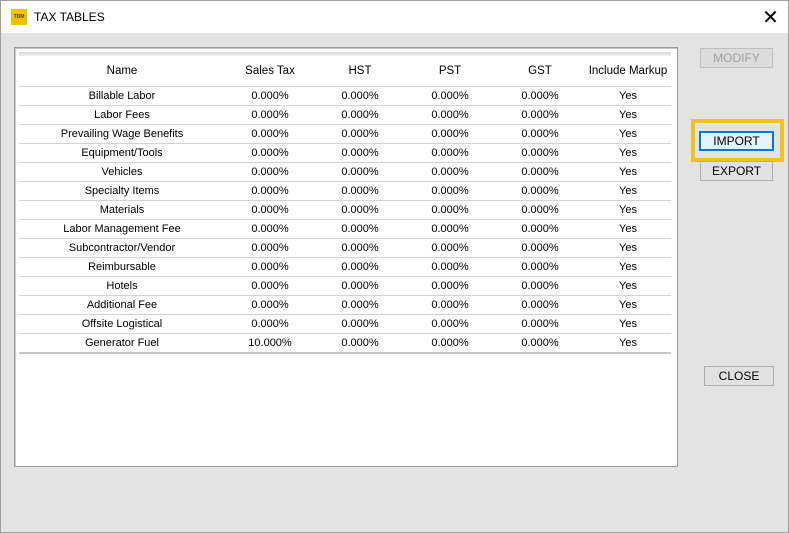 This screenshot has width=789, height=533. I want to click on cell-name: Prevailing Wage Benefits, so click(122, 134).